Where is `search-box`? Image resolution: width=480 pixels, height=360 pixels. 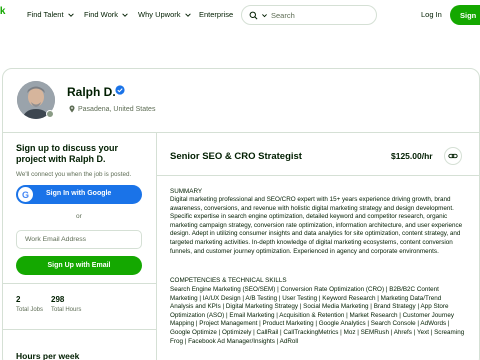
search-box is located at coordinates (309, 15).